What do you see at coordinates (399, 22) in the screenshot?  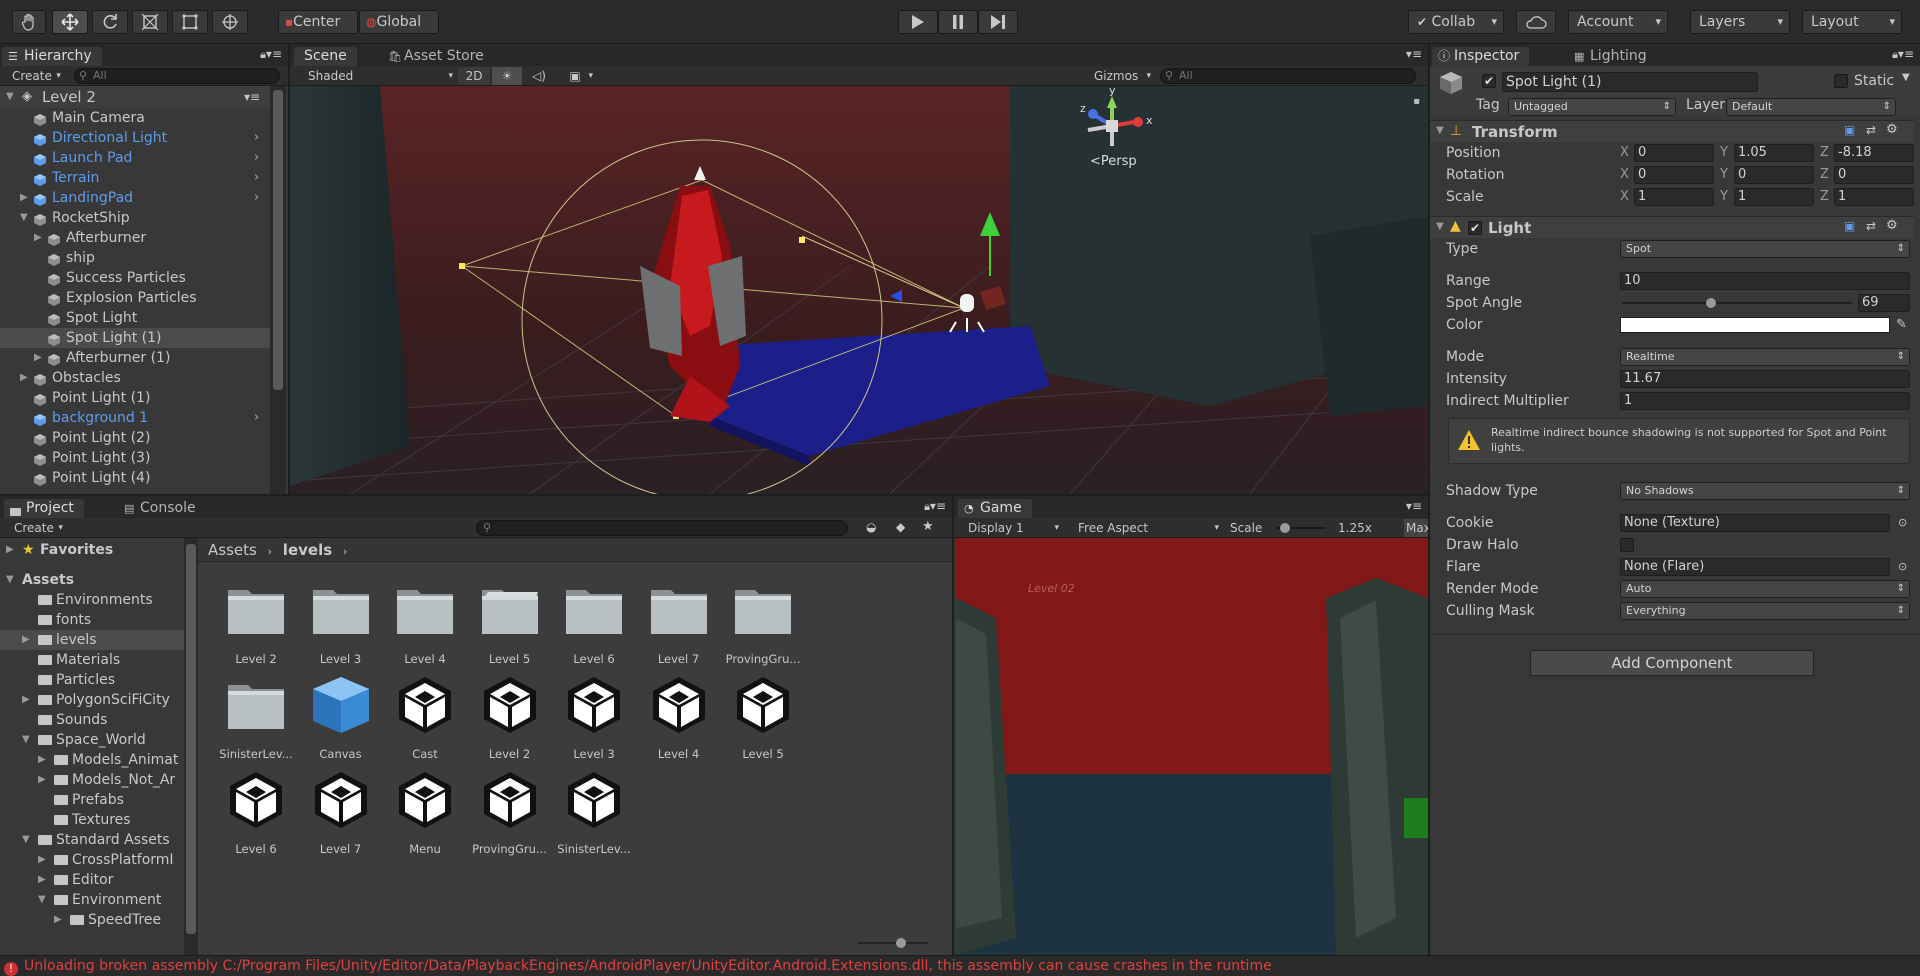 I see `pivot-global-button: ◍Global` at bounding box center [399, 22].